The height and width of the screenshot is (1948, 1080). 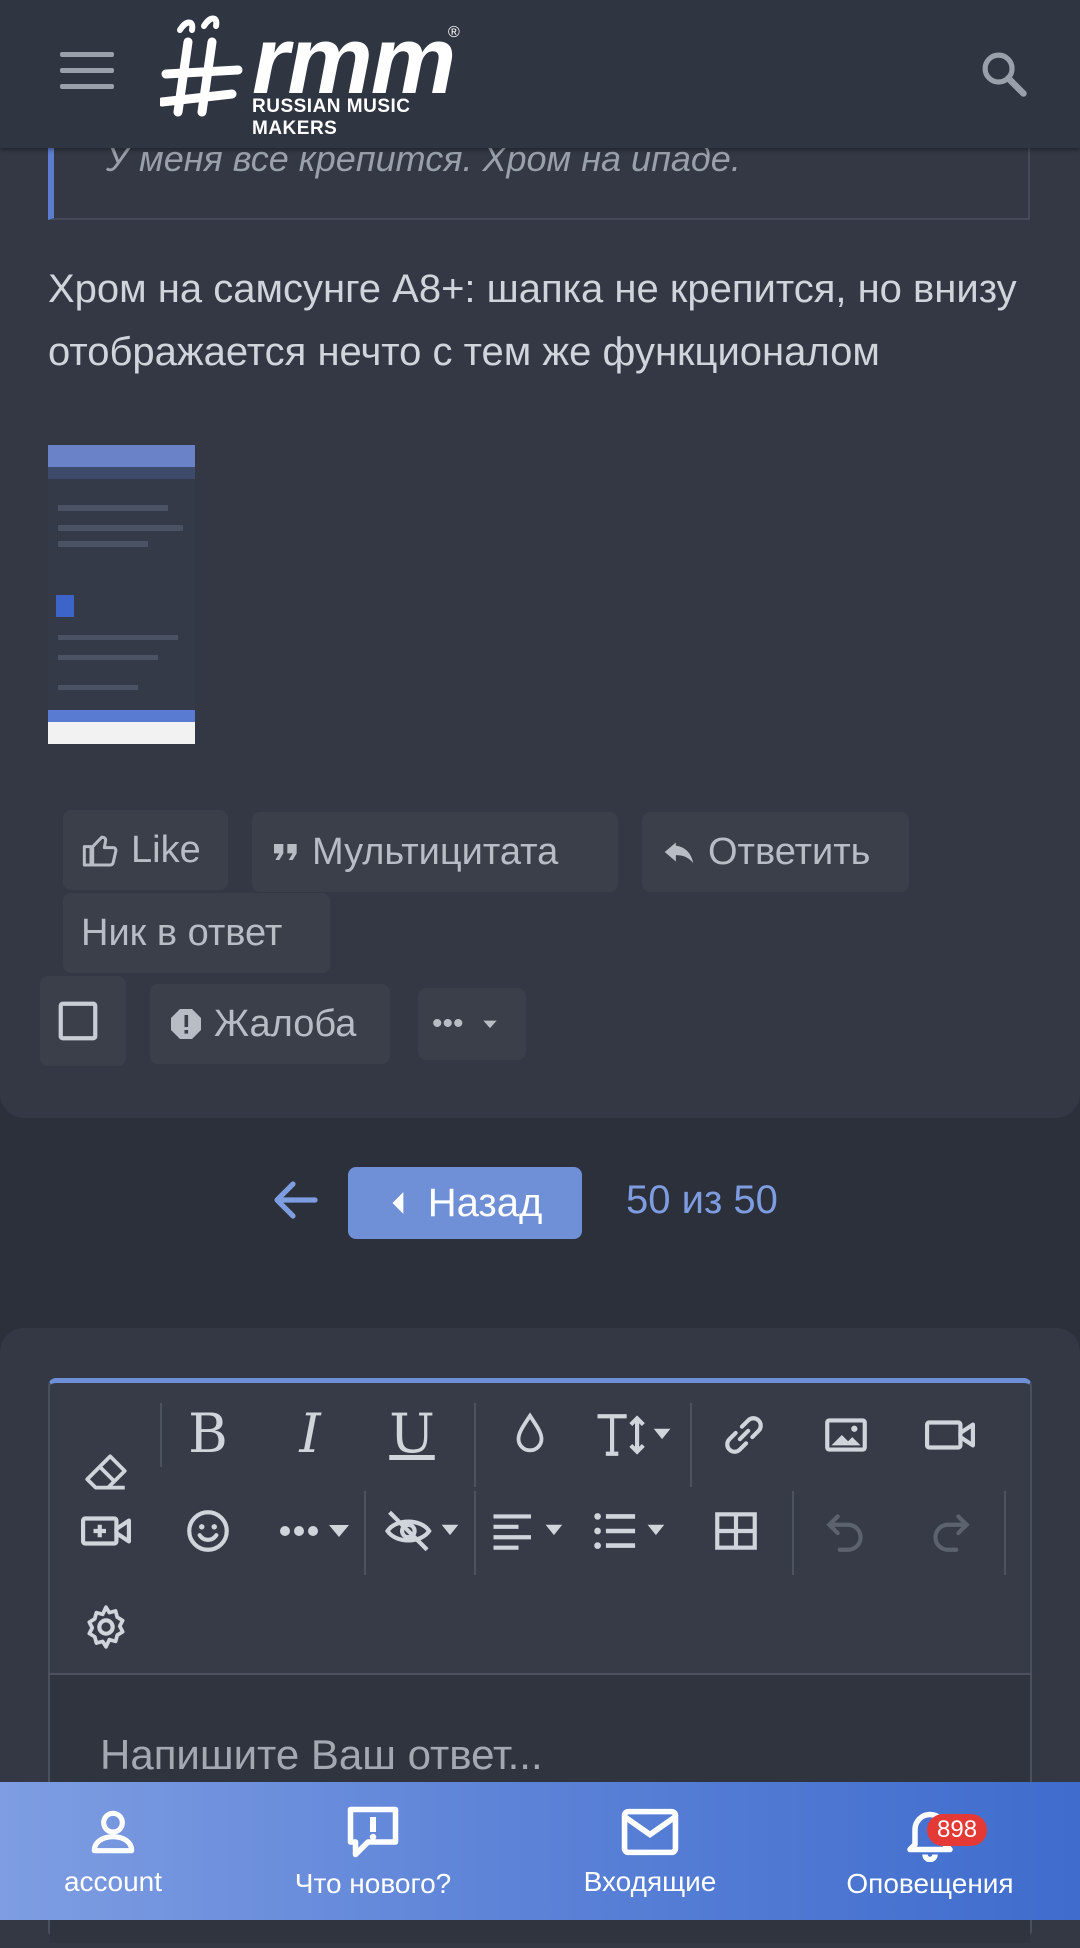 I want to click on italic-button: I, so click(x=310, y=1433).